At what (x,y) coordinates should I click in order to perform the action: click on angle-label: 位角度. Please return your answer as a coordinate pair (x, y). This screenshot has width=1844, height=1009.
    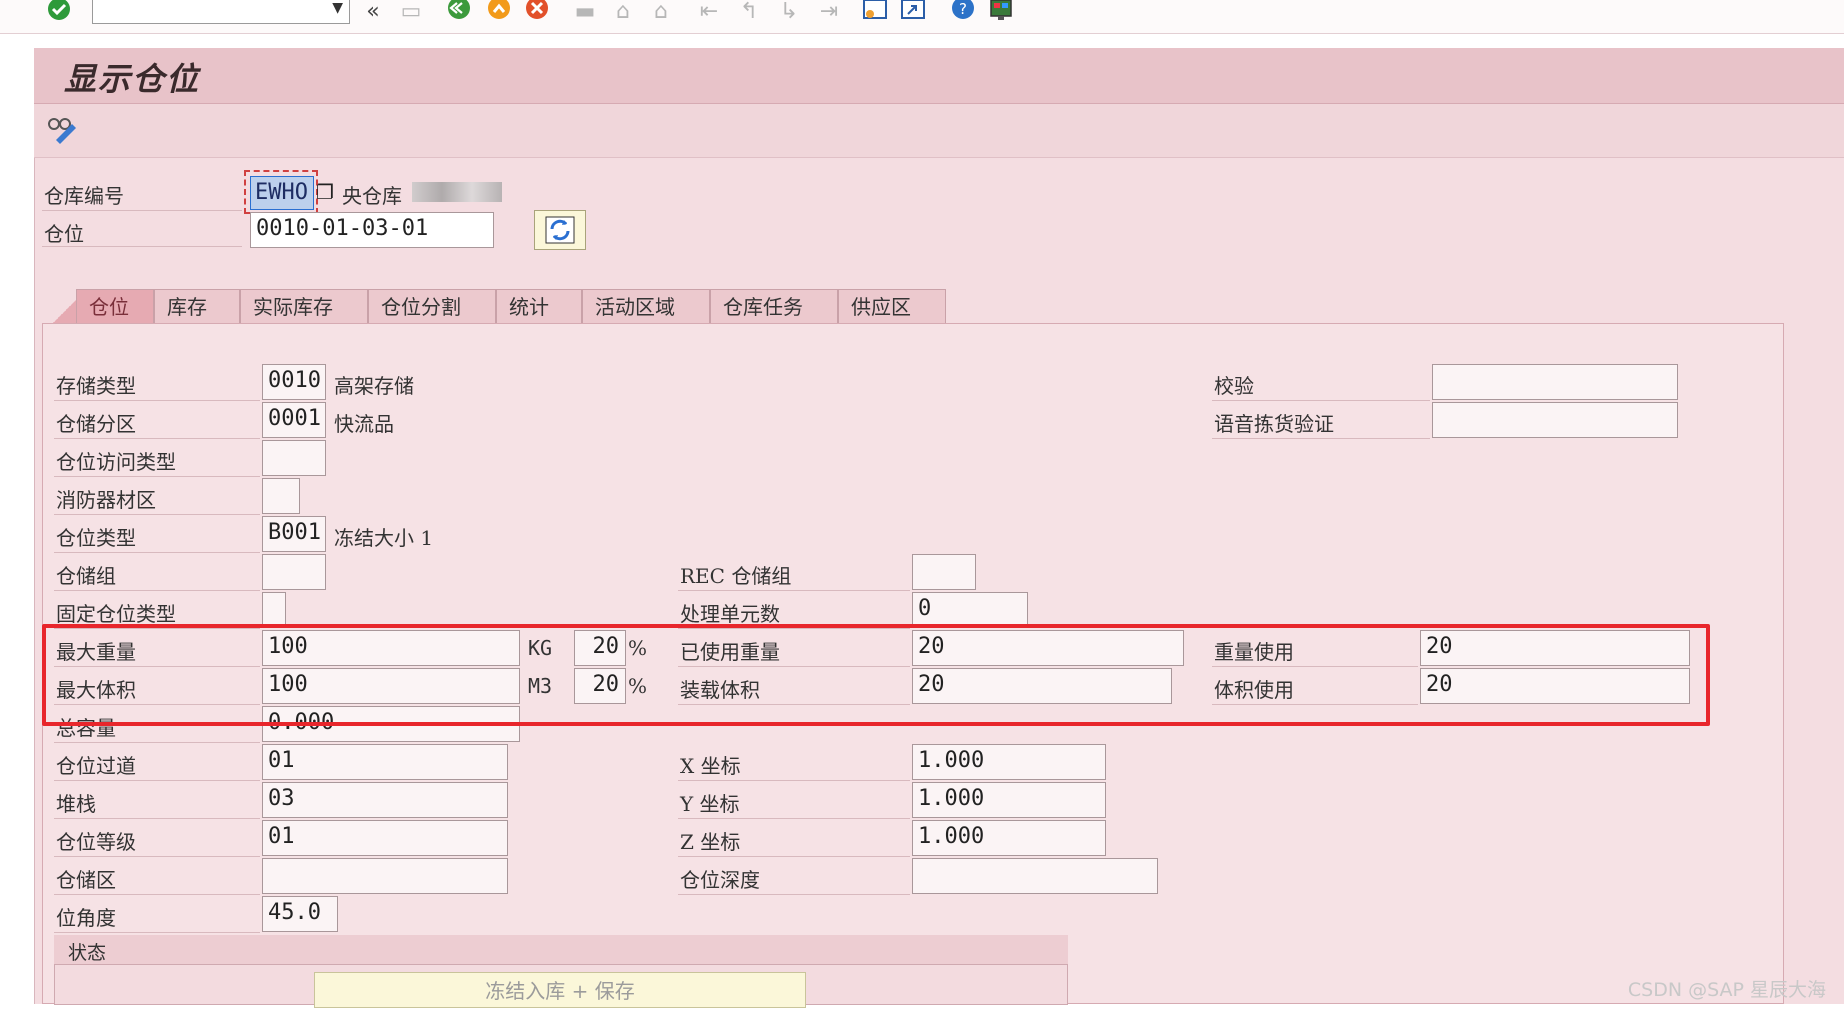
    Looking at the image, I should click on (86, 918).